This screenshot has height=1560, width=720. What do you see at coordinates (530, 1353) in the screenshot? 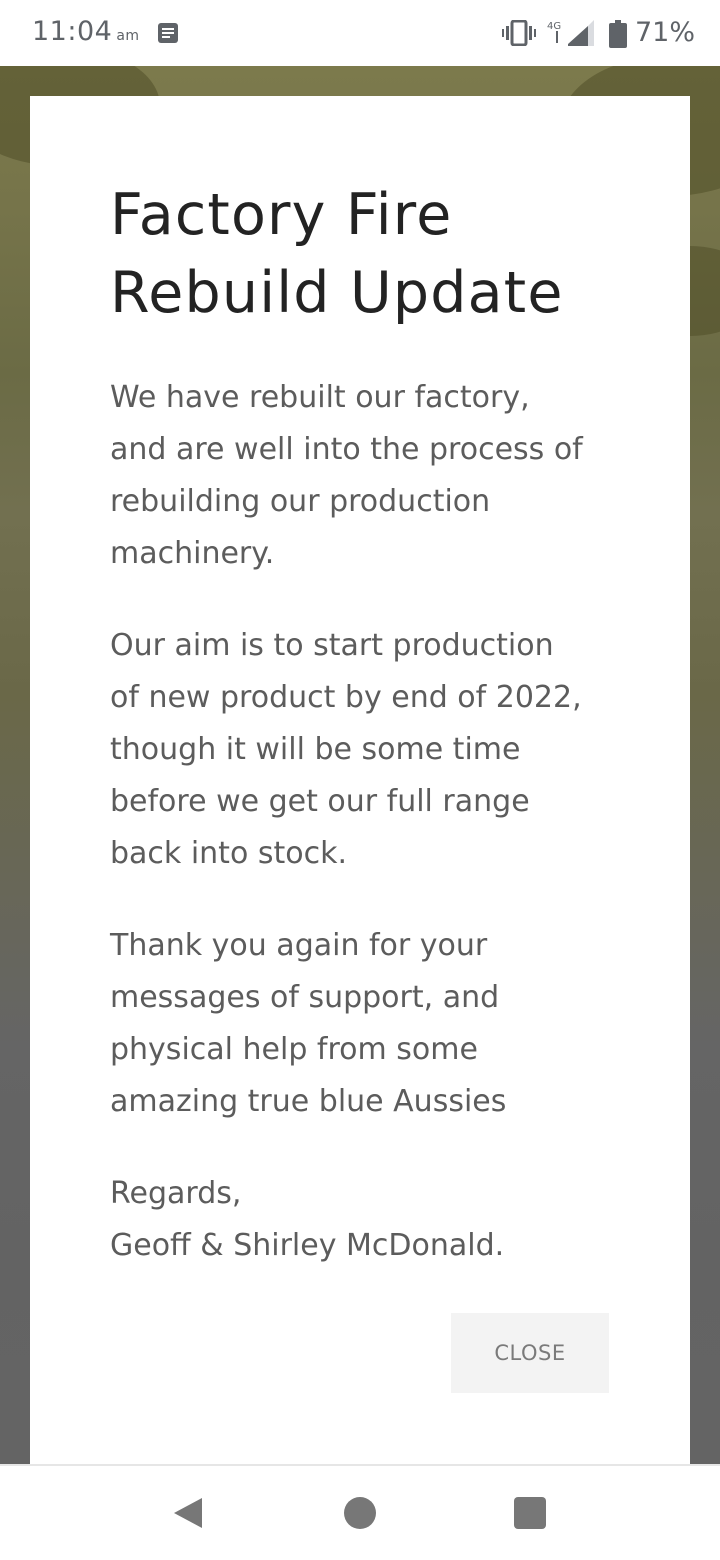
I see `close-button: CLOSE` at bounding box center [530, 1353].